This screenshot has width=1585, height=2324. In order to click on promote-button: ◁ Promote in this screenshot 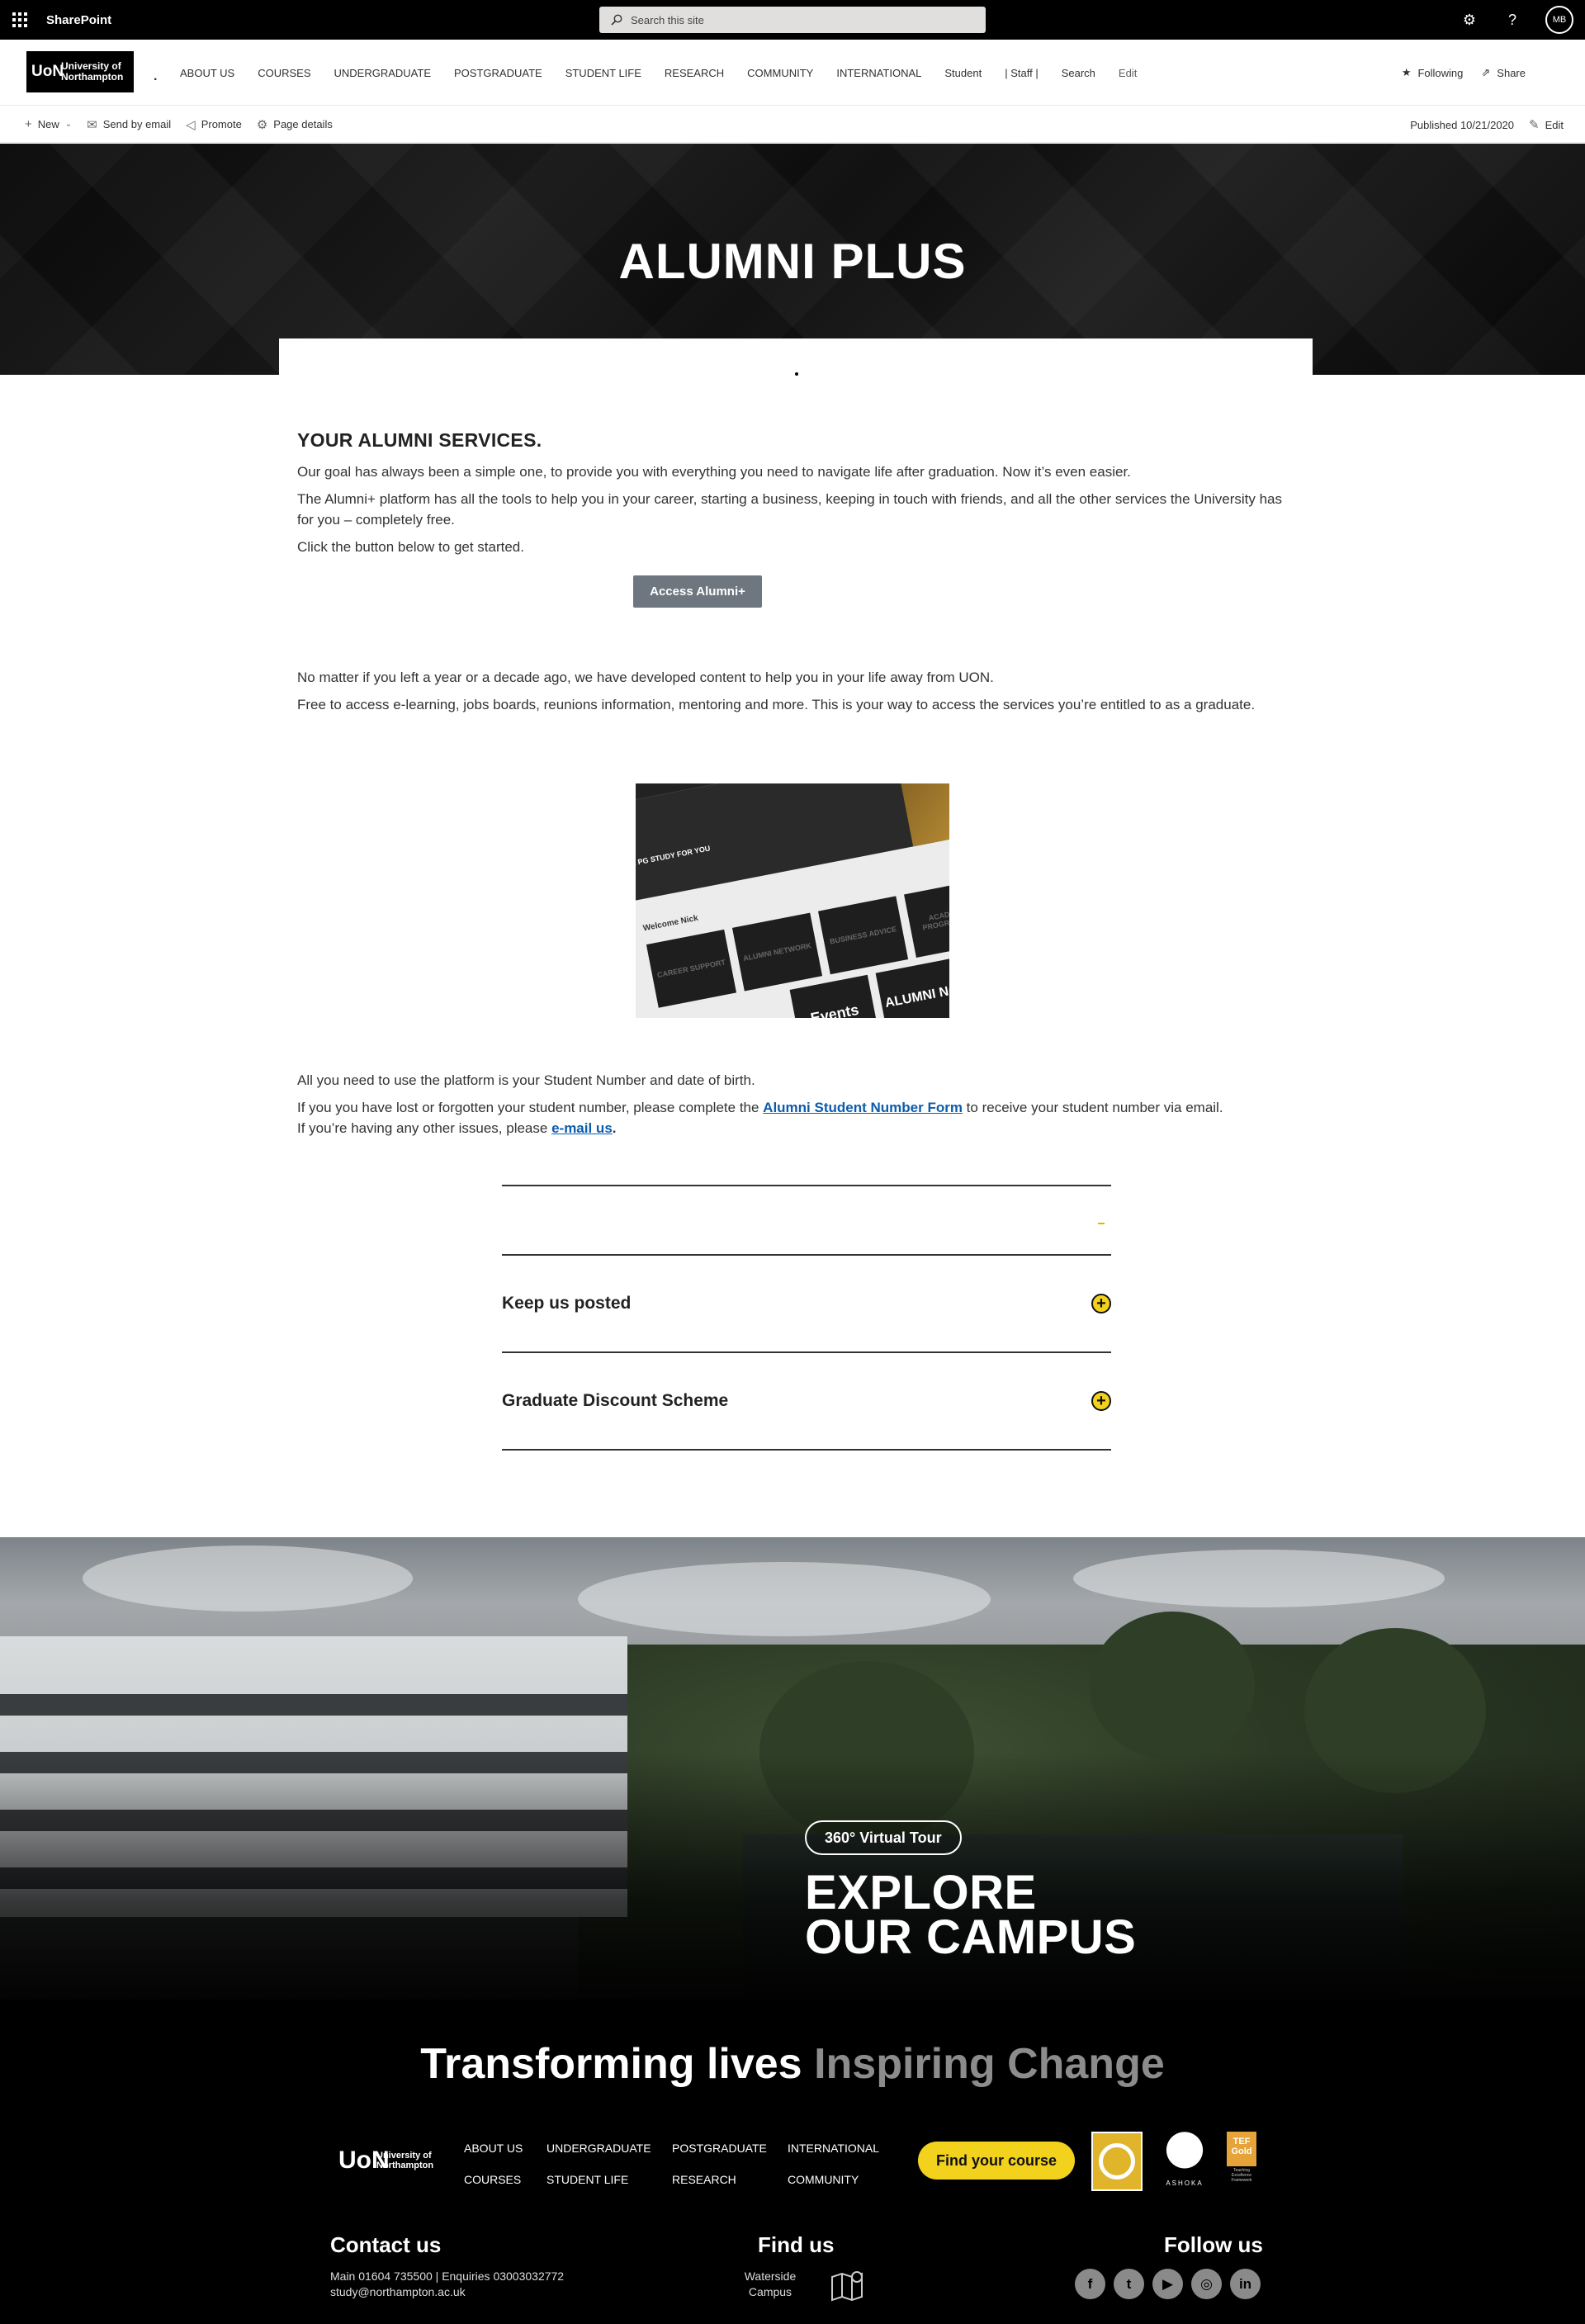, I will do `click(214, 125)`.